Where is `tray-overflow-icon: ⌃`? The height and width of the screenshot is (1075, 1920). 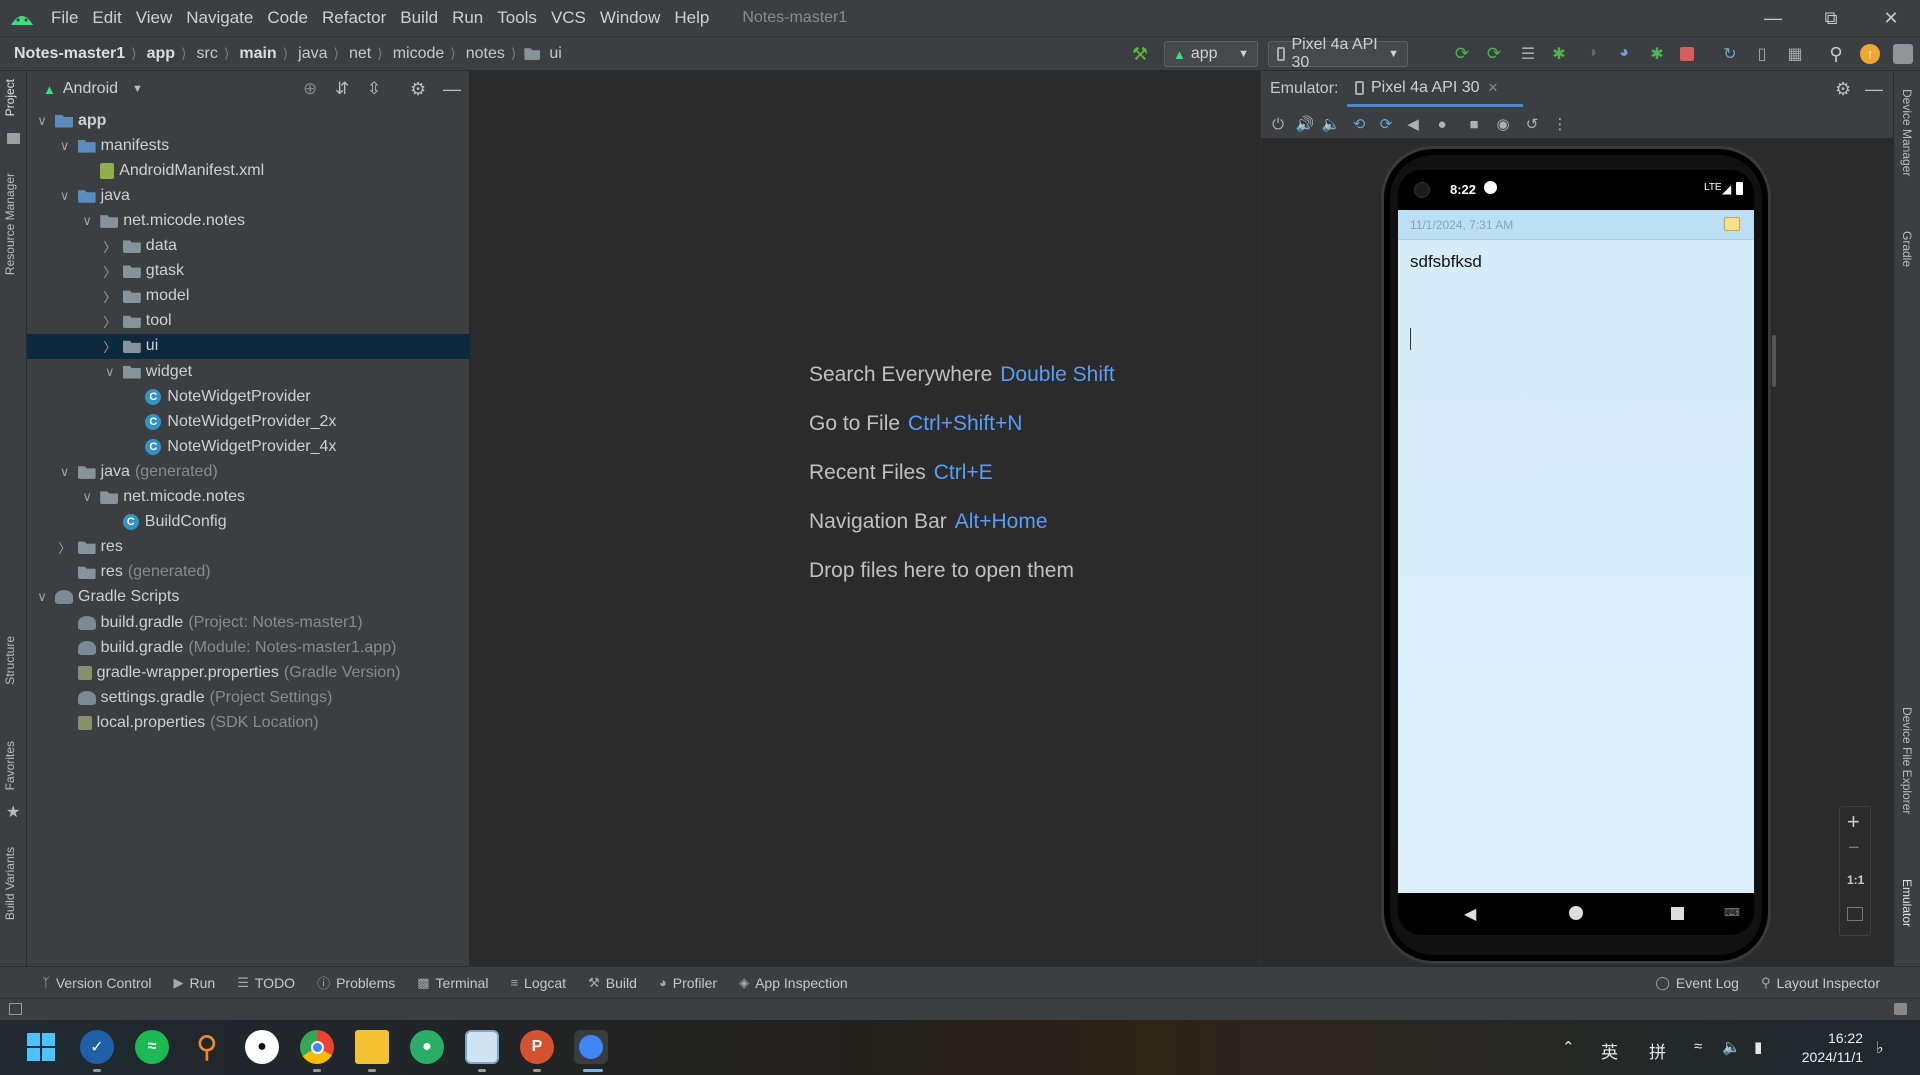 tray-overflow-icon: ⌃ is located at coordinates (1568, 1047).